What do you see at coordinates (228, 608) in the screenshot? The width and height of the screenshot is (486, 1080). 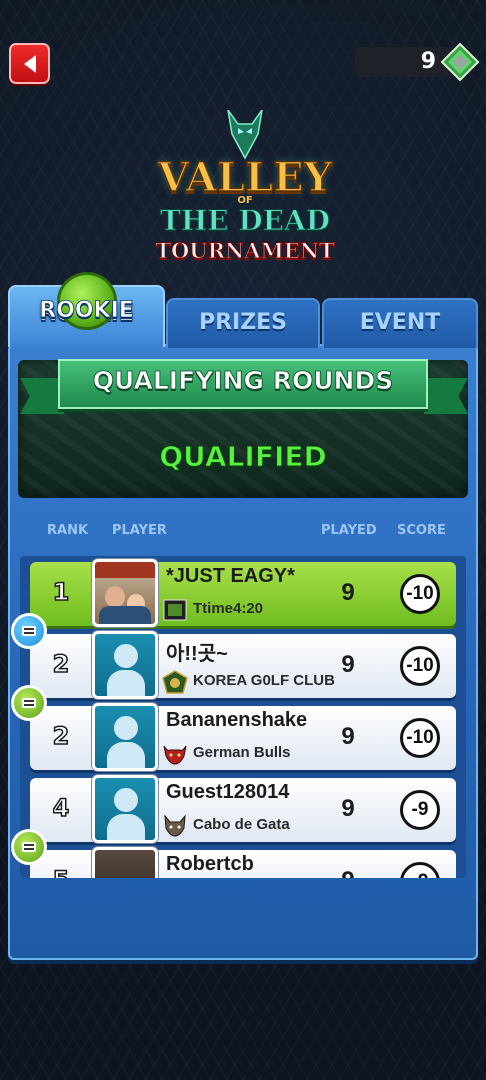 I see `club-name: Ttime4:20` at bounding box center [228, 608].